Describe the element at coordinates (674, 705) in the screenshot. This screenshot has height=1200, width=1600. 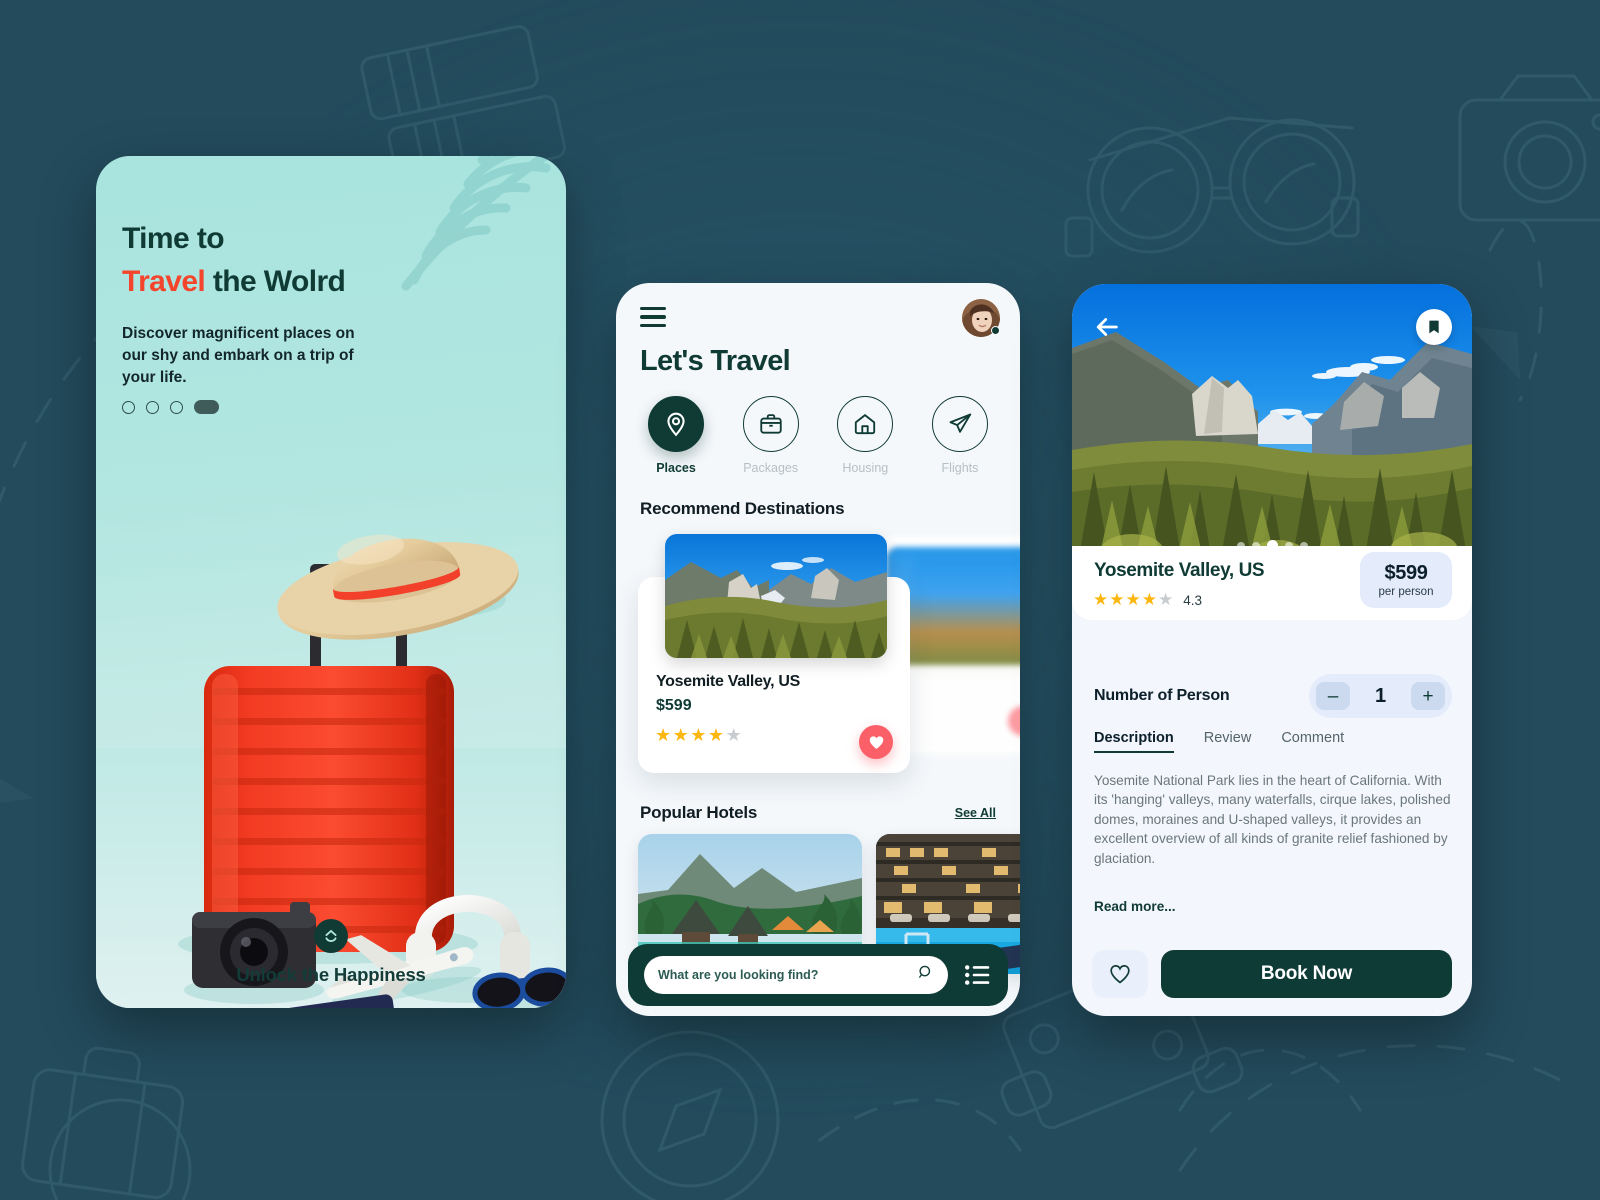
I see `destination-price: $599` at that location.